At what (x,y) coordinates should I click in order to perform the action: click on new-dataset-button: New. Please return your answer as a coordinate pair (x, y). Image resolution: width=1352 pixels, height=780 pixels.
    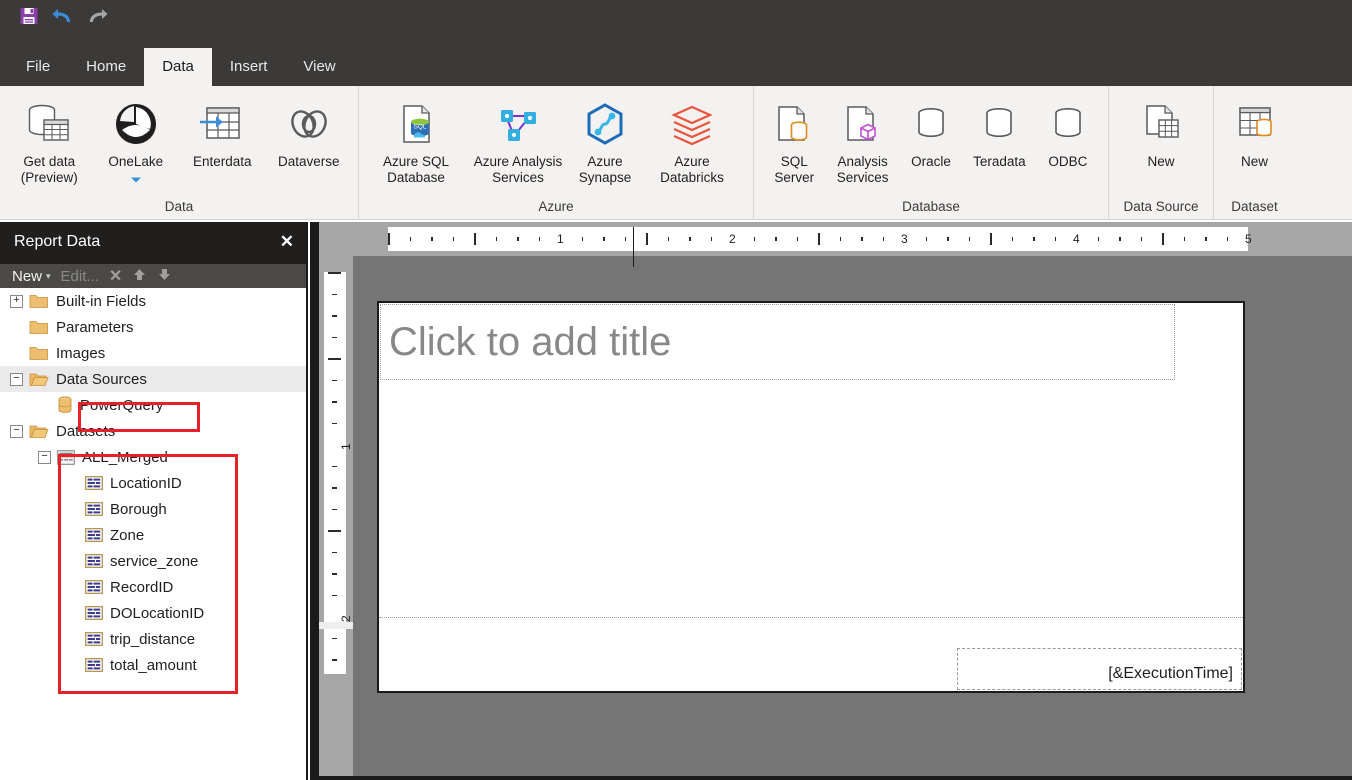
    Looking at the image, I should click on (1254, 131).